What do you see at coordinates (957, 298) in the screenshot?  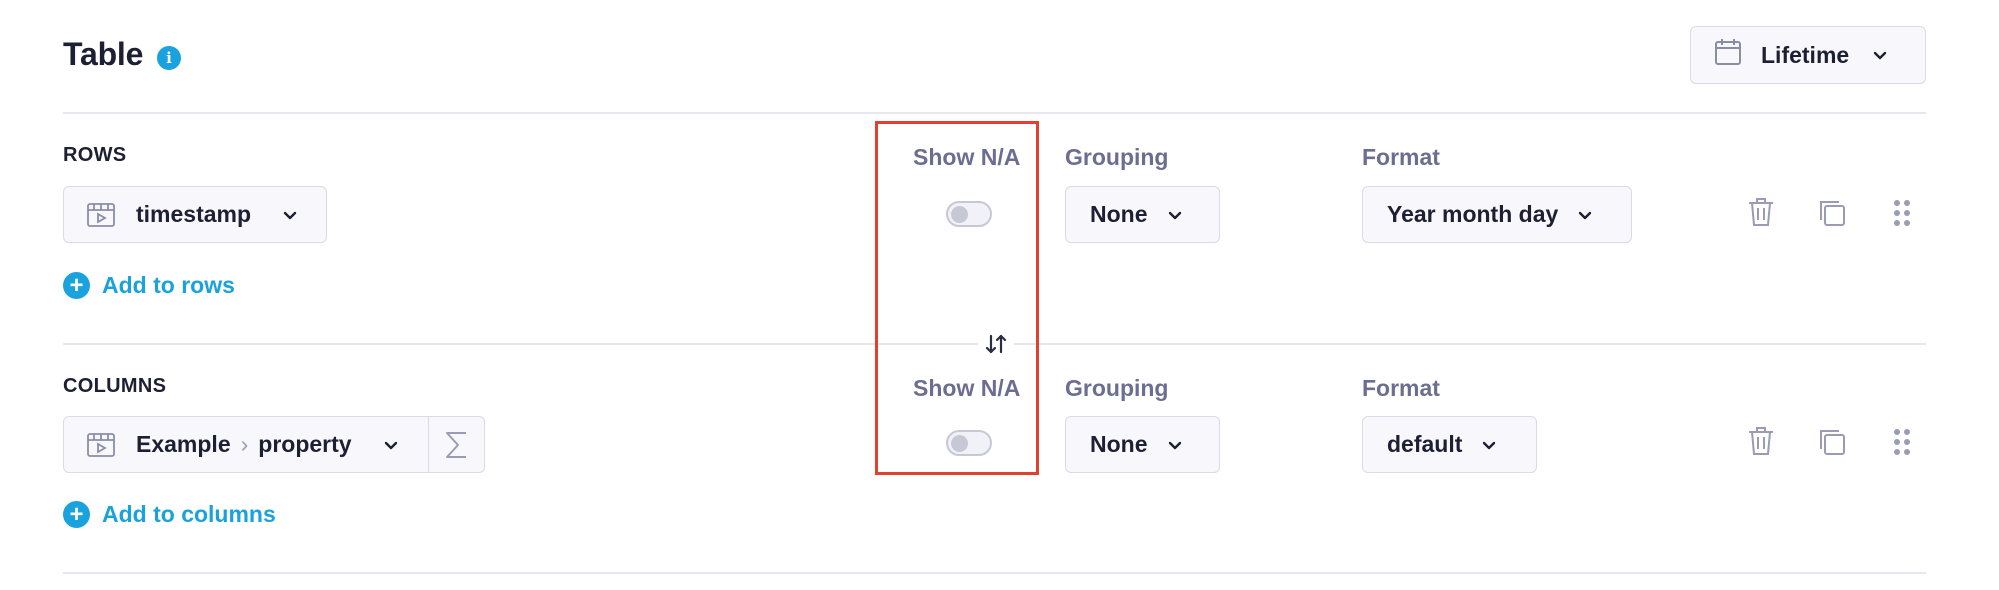 I see `highlight-box` at bounding box center [957, 298].